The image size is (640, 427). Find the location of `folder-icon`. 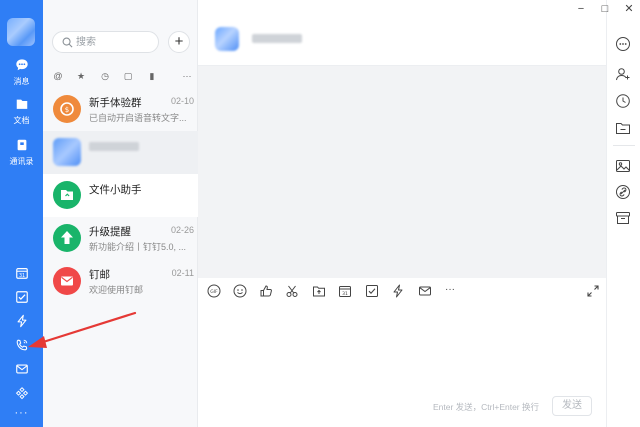

folder-icon is located at coordinates (67, 195).